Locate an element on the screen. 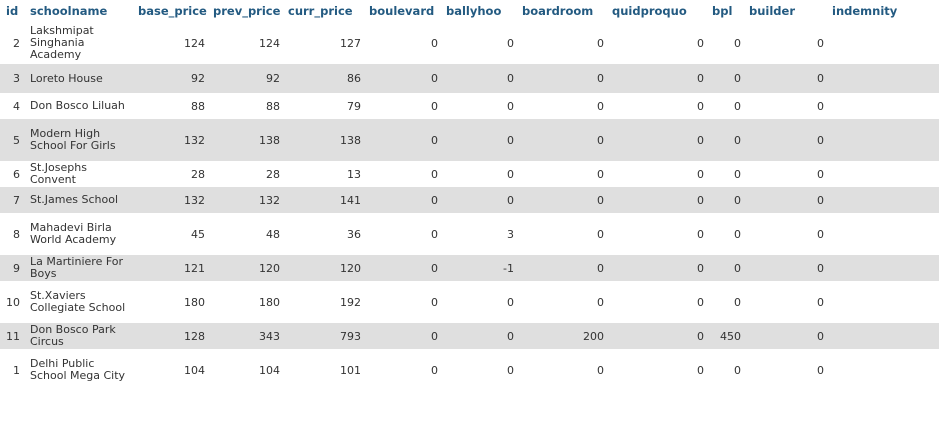  cell-id: 8 is located at coordinates (16, 234).